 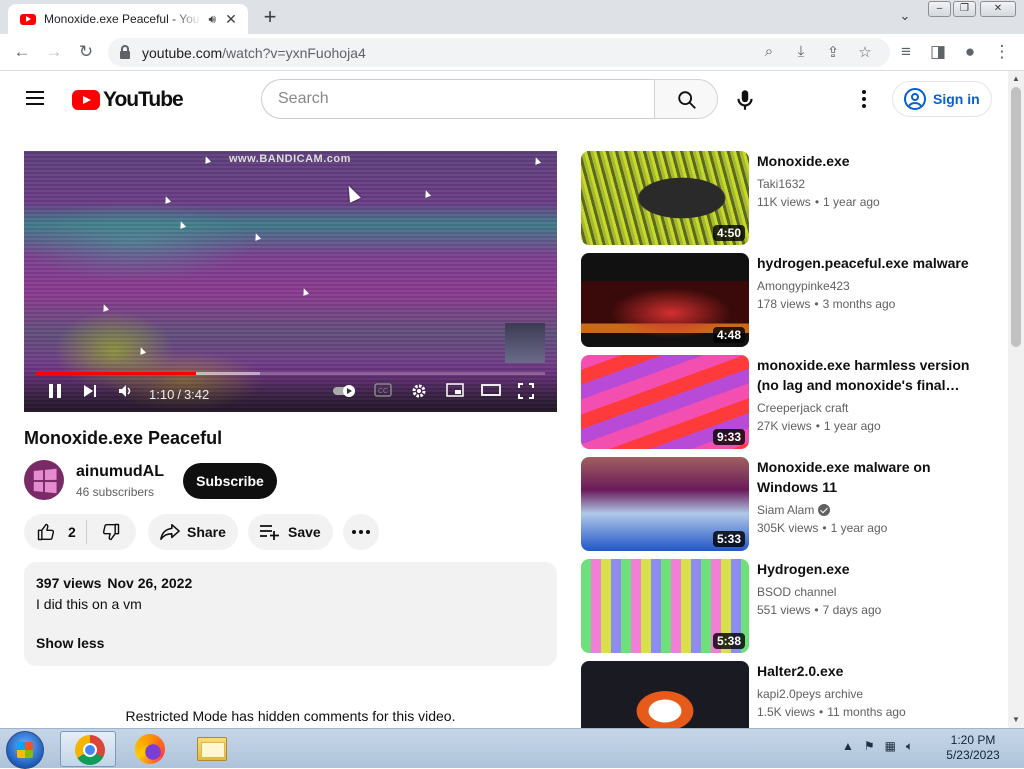 What do you see at coordinates (871, 161) in the screenshot?
I see `recommended-video-title: Monoxide.exe` at bounding box center [871, 161].